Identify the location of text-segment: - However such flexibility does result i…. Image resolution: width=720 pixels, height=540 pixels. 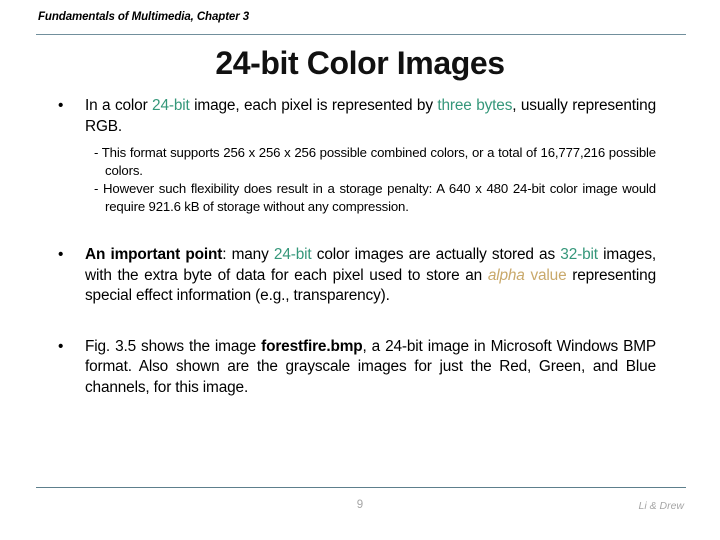
(375, 197).